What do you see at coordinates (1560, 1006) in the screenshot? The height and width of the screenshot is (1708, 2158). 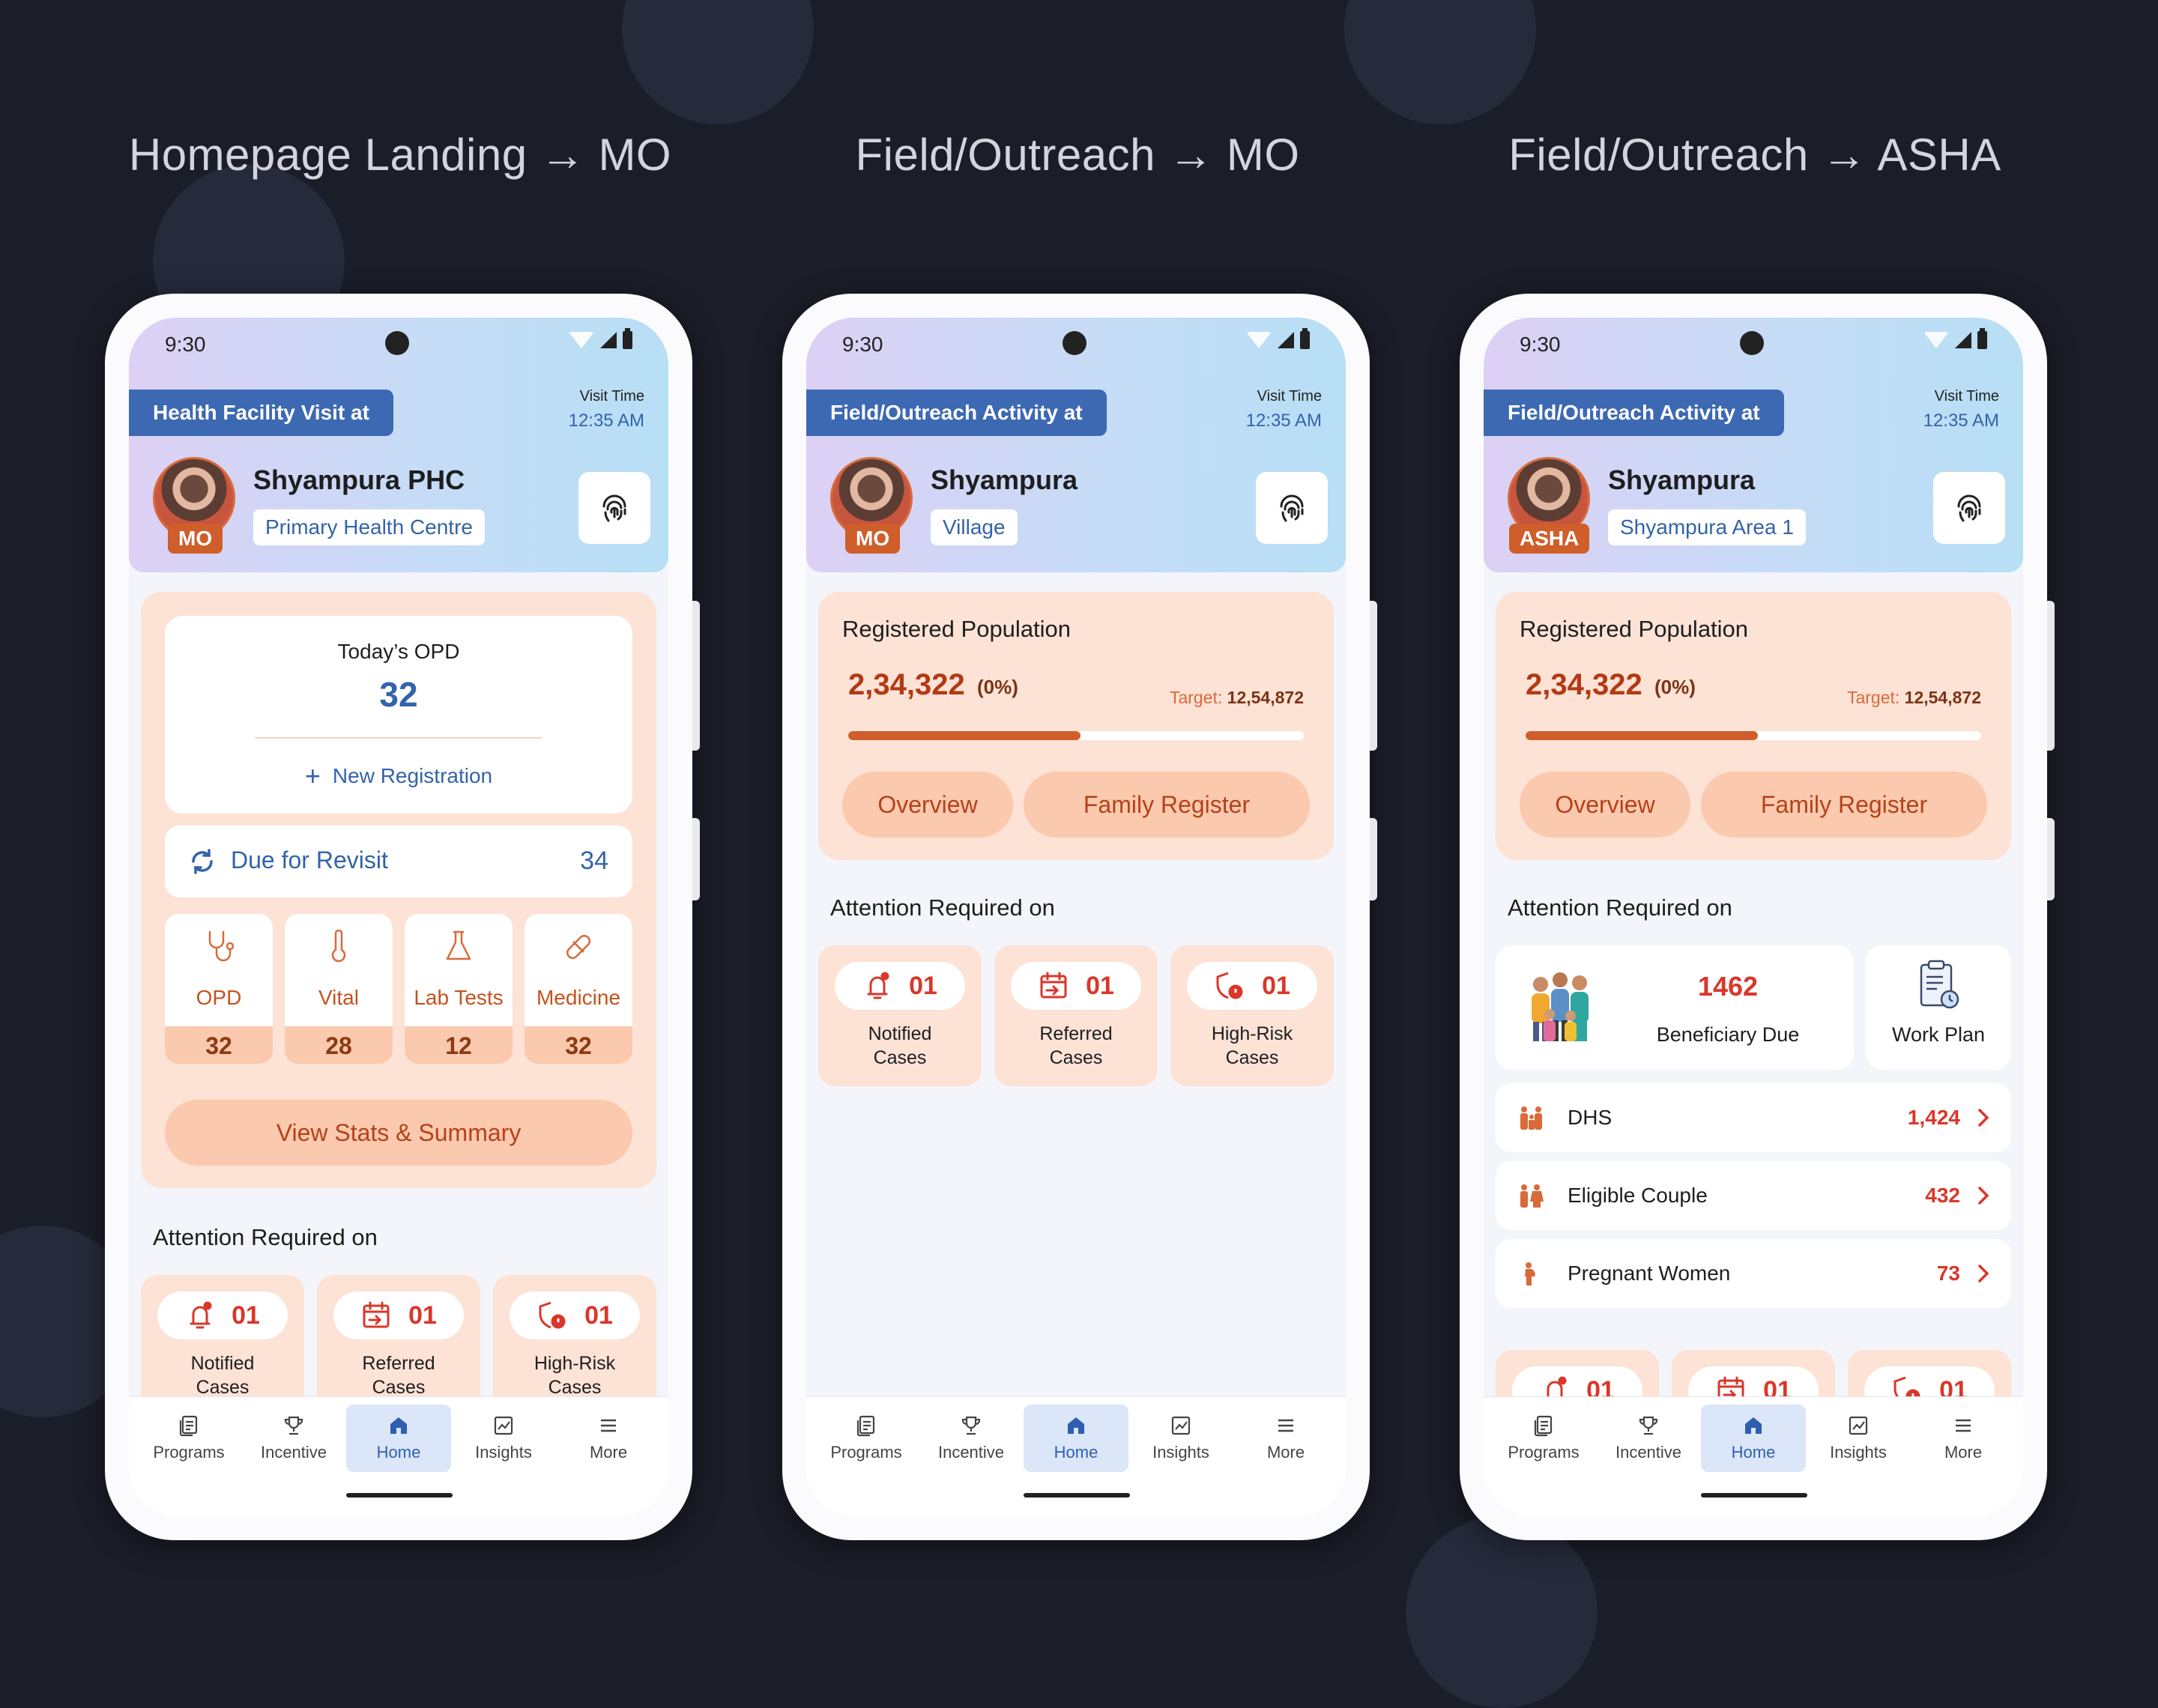 I see `family-group-icon` at bounding box center [1560, 1006].